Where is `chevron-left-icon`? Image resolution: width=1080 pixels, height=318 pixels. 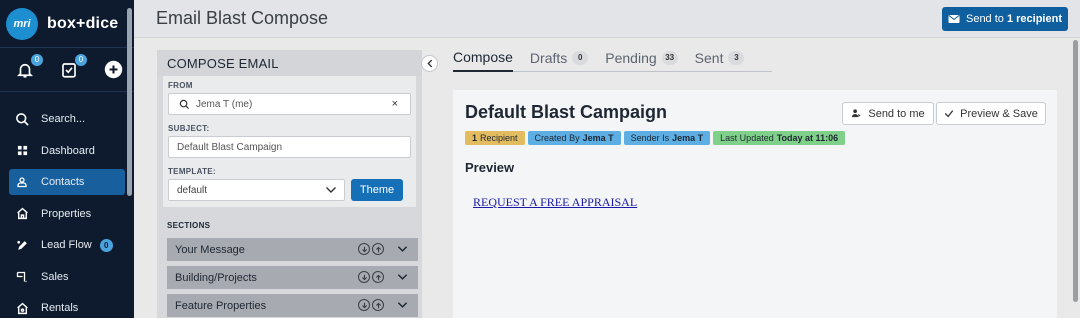 chevron-left-icon is located at coordinates (429, 63).